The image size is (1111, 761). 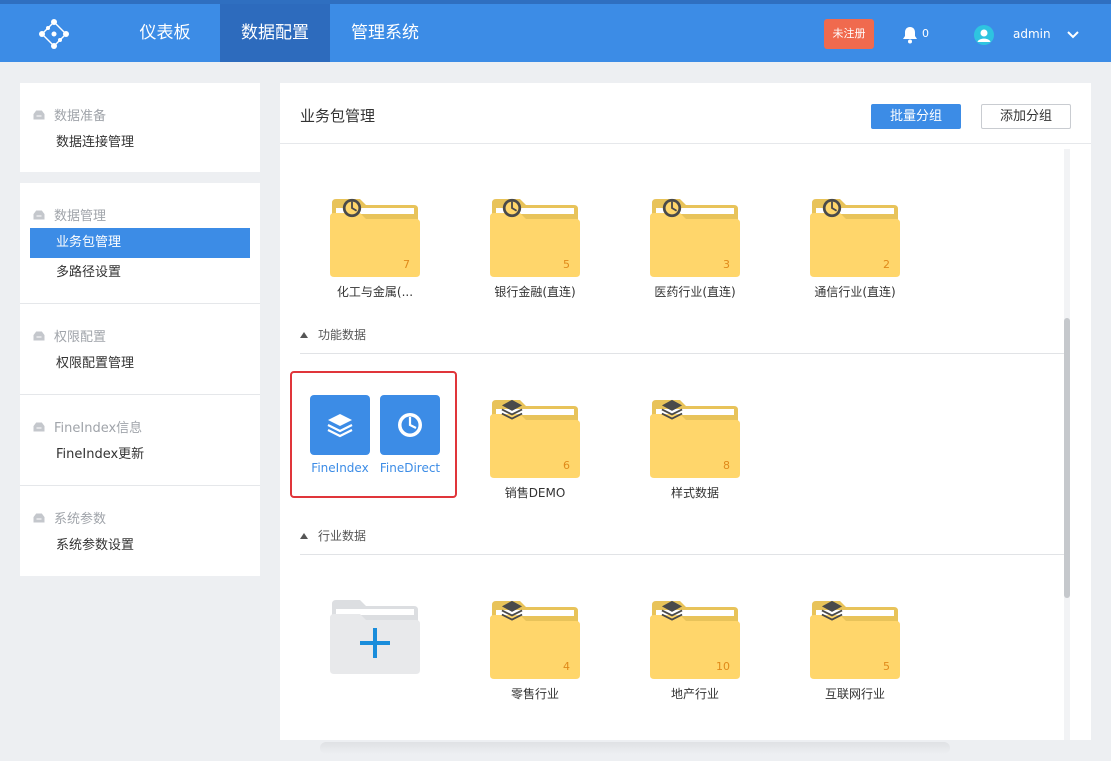 What do you see at coordinates (69, 114) in the screenshot?
I see `sidebar-group-title: 数据准备` at bounding box center [69, 114].